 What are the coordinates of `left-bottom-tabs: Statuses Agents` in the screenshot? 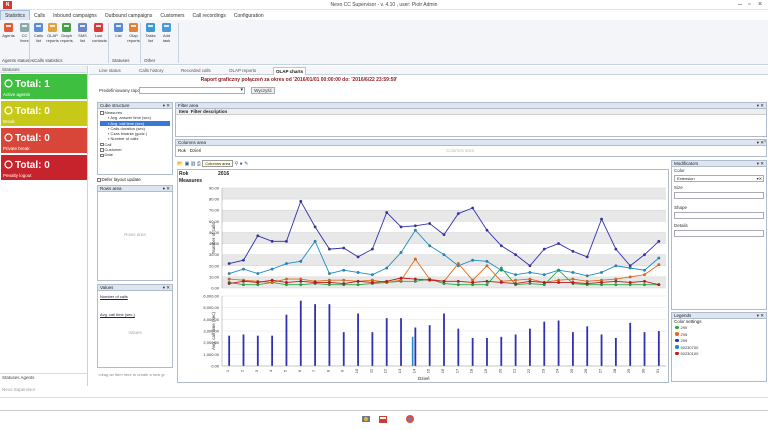 It's located at (44, 377).